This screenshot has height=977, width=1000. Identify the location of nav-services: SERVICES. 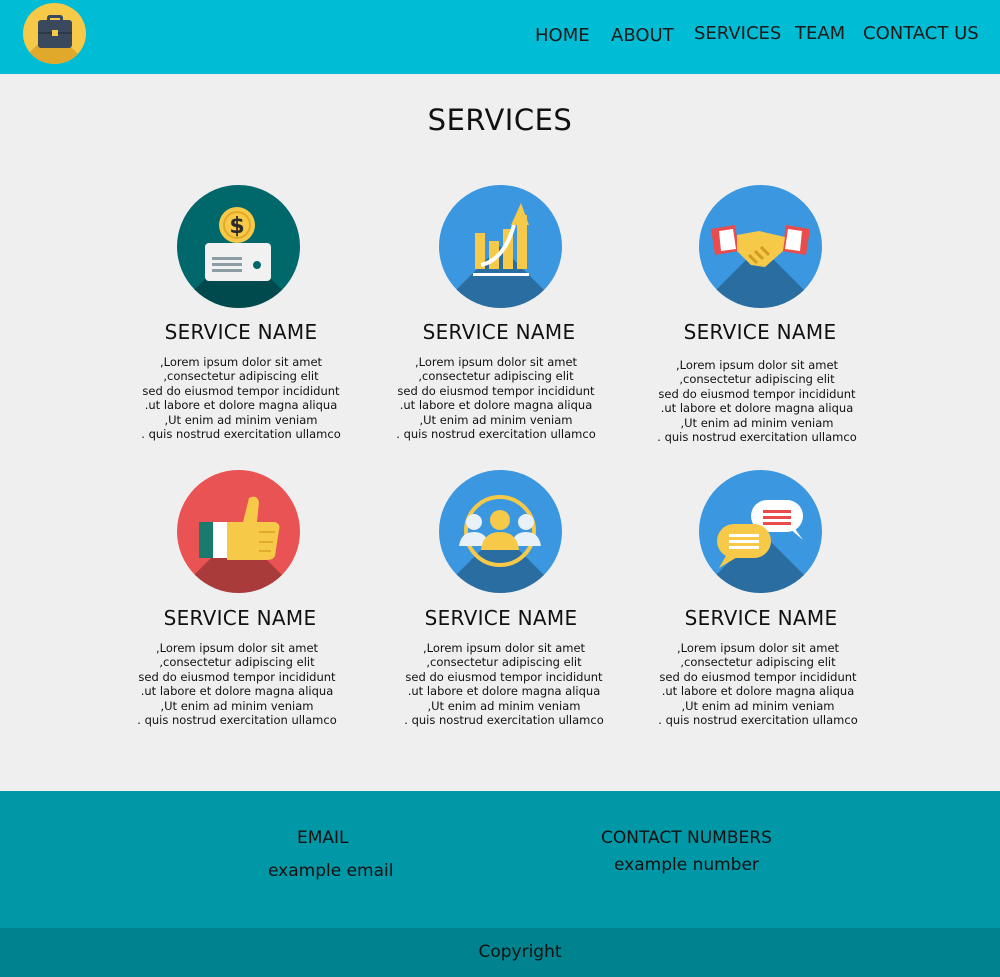
(737, 33).